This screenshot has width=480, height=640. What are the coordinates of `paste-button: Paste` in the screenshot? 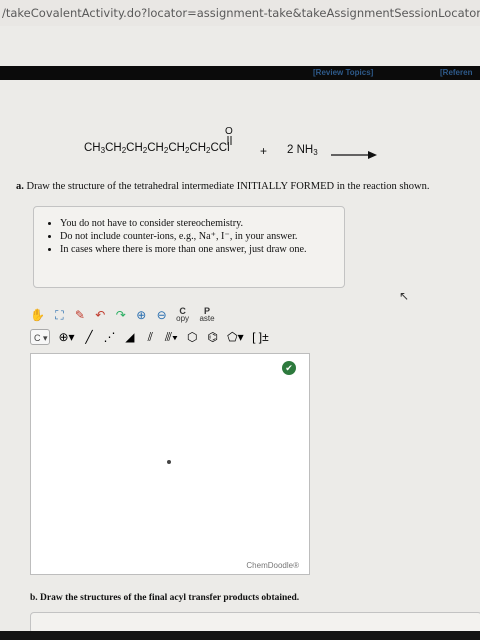 It's located at (206, 315).